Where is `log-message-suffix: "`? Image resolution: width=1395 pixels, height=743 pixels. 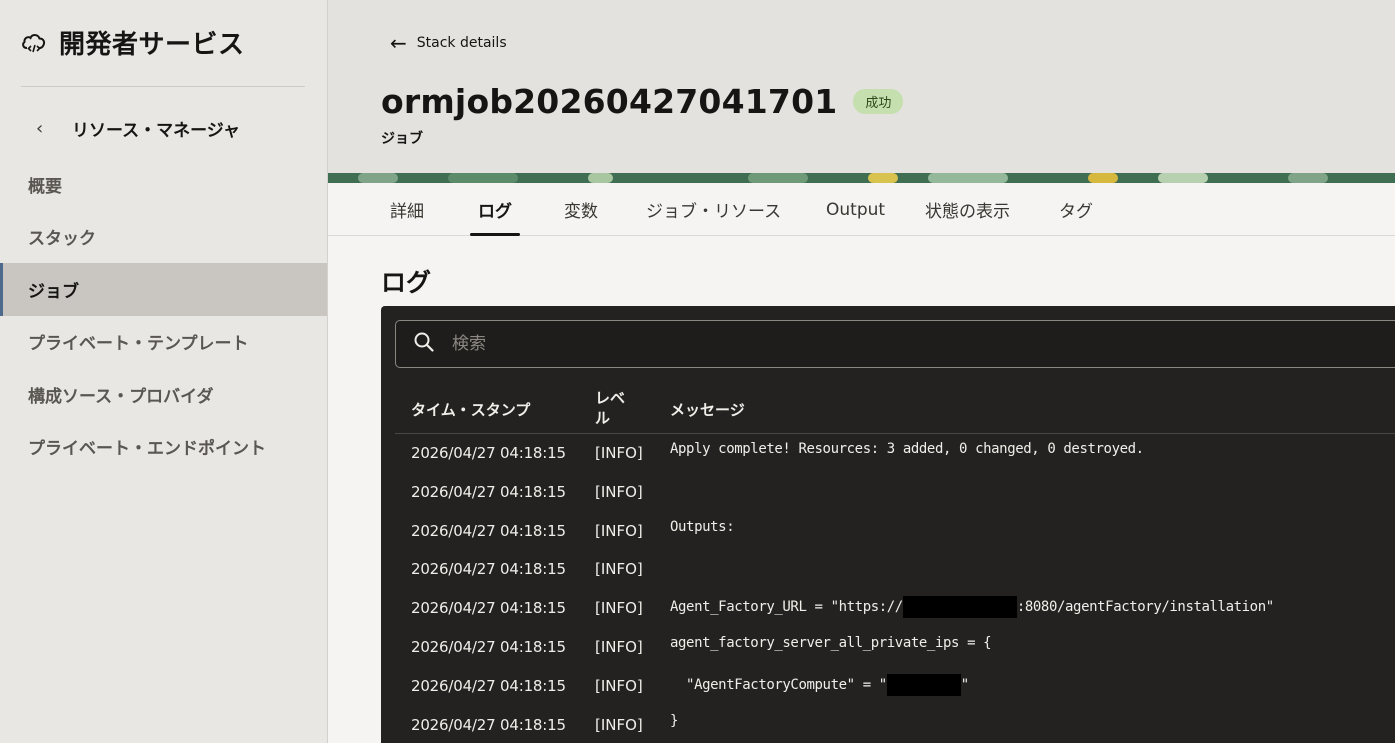
log-message-suffix: " is located at coordinates (964, 684).